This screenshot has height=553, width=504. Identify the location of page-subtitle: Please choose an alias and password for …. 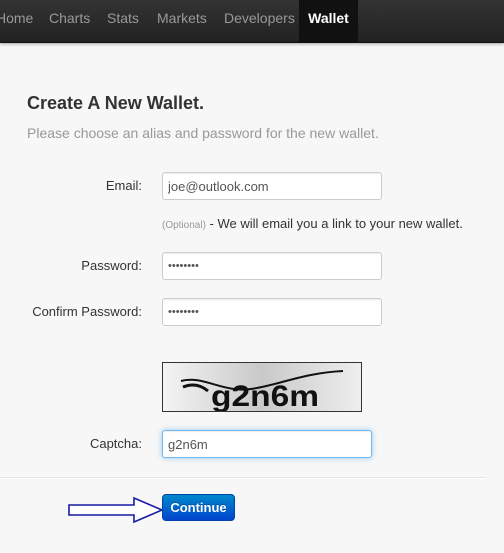
(203, 133).